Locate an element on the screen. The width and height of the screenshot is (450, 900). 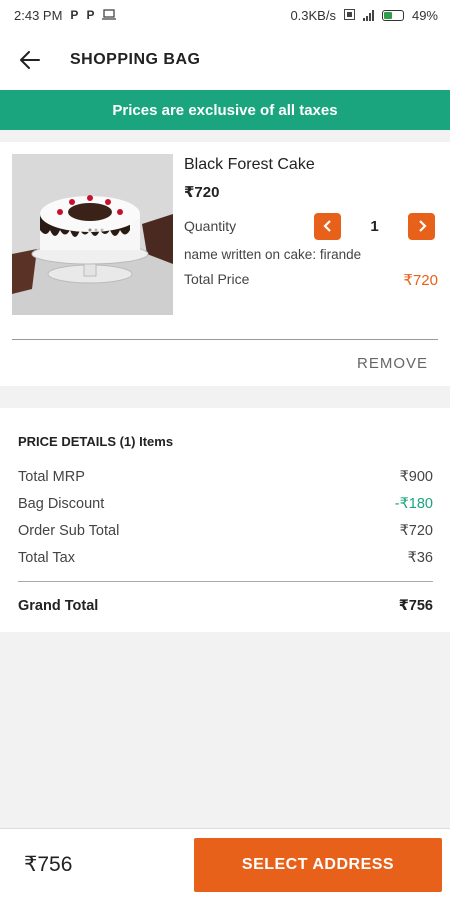
battery-percent: 49% is located at coordinates (424, 15).